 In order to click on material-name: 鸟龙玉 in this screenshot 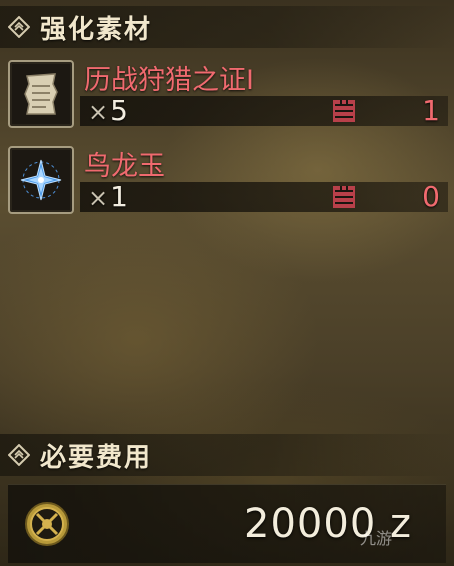, I will do `click(124, 166)`.